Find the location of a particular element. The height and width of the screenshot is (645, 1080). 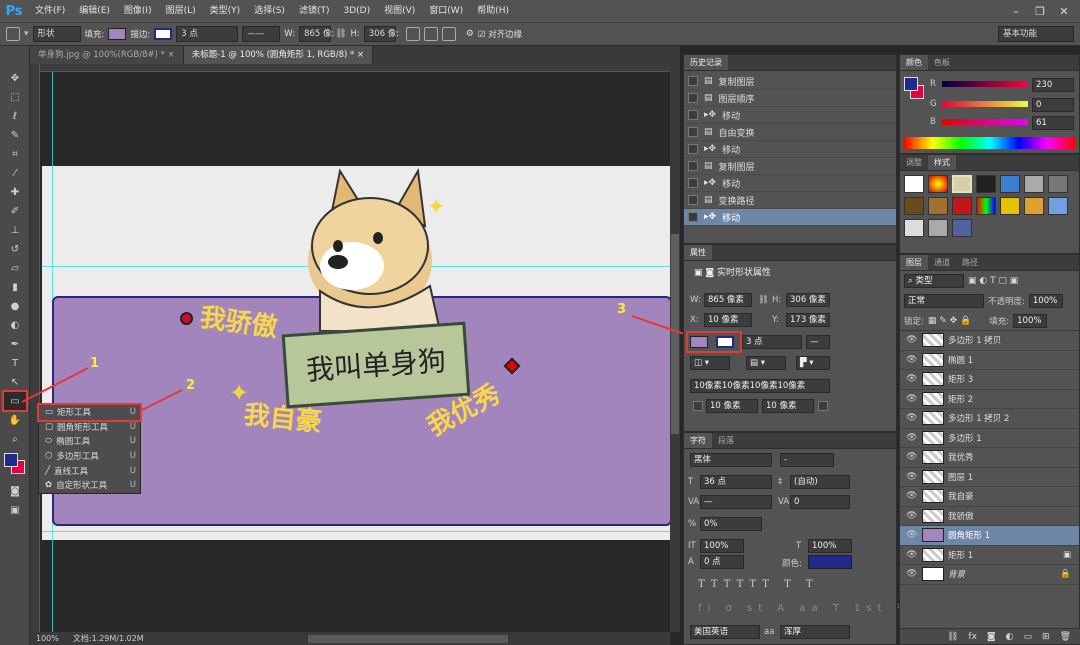

healing-tool-icon: ✚ is located at coordinates (15, 192).